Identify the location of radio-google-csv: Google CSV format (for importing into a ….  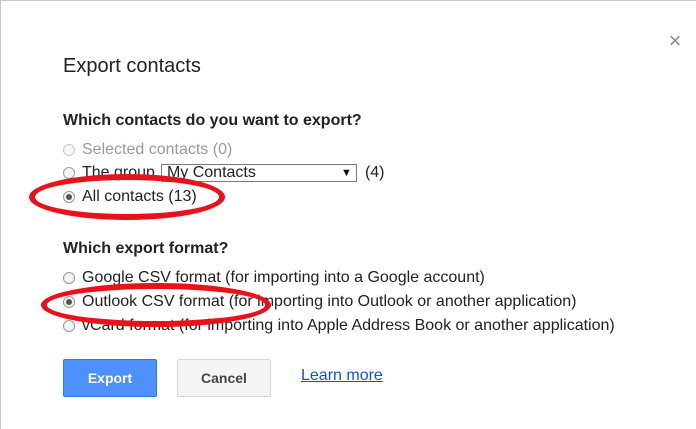
(274, 278).